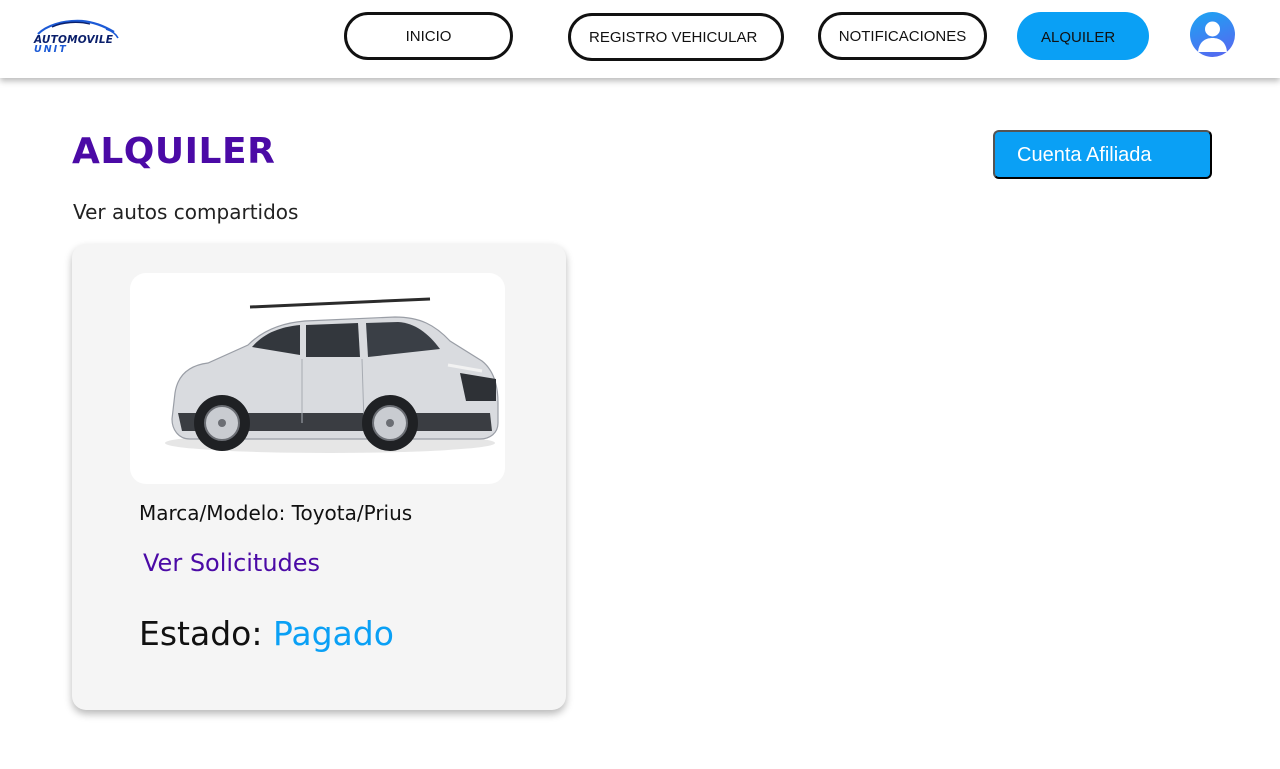  I want to click on logo-text-line2: UNIT, so click(51, 49).